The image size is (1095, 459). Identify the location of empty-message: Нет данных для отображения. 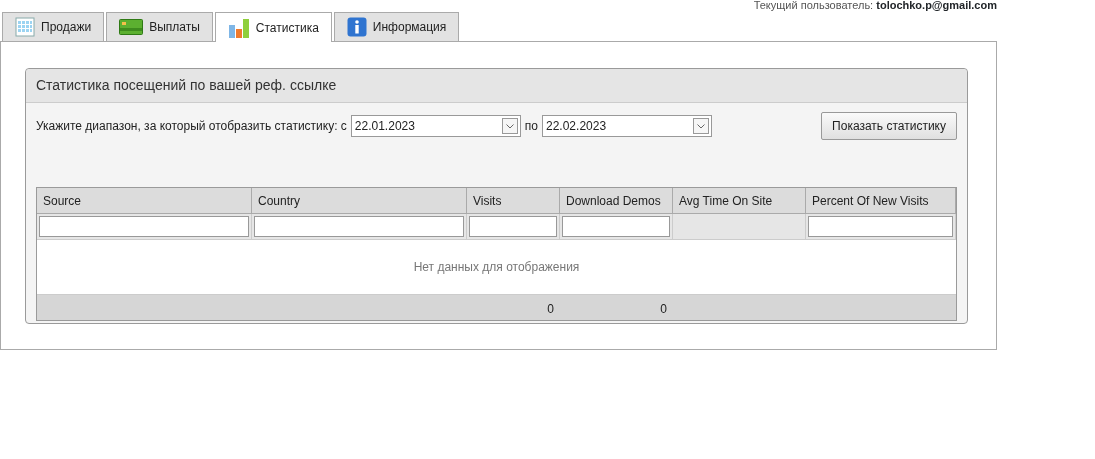
(496, 267).